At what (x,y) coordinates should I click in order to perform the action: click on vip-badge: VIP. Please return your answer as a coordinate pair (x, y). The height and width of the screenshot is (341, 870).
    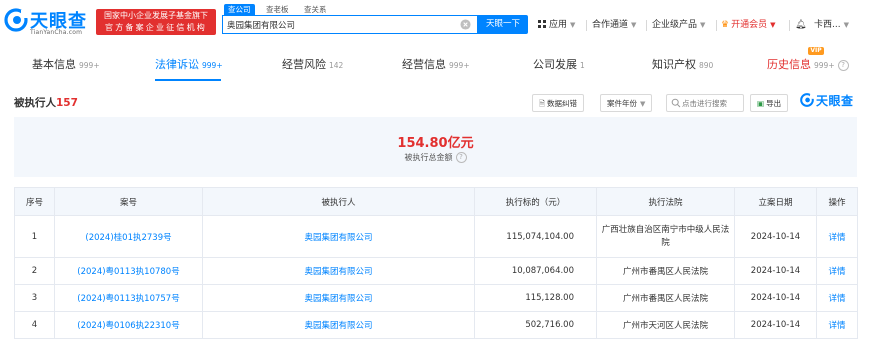
    Looking at the image, I should click on (816, 51).